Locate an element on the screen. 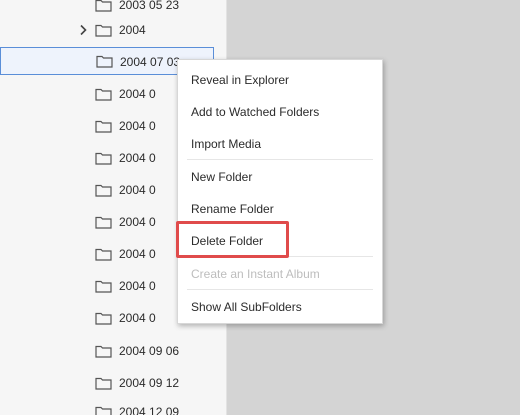 This screenshot has height=415, width=520. menu-item-rename-folder: Rename Folder is located at coordinates (280, 209).